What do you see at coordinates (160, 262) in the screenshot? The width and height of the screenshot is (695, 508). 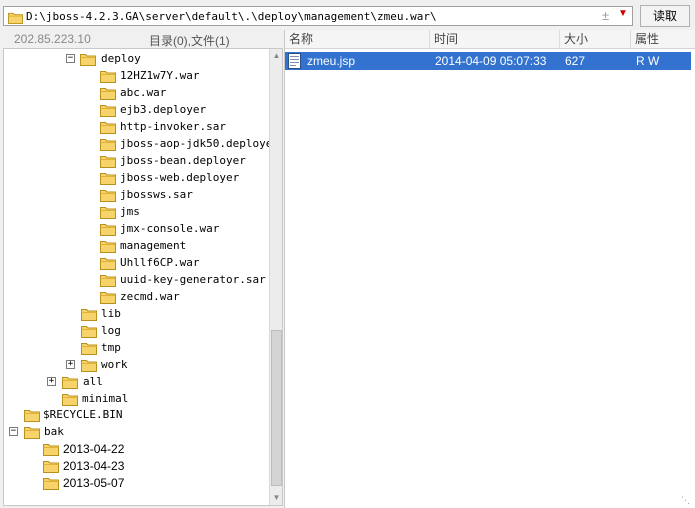 I see `tree-node-label: Uhllf6CP.war` at bounding box center [160, 262].